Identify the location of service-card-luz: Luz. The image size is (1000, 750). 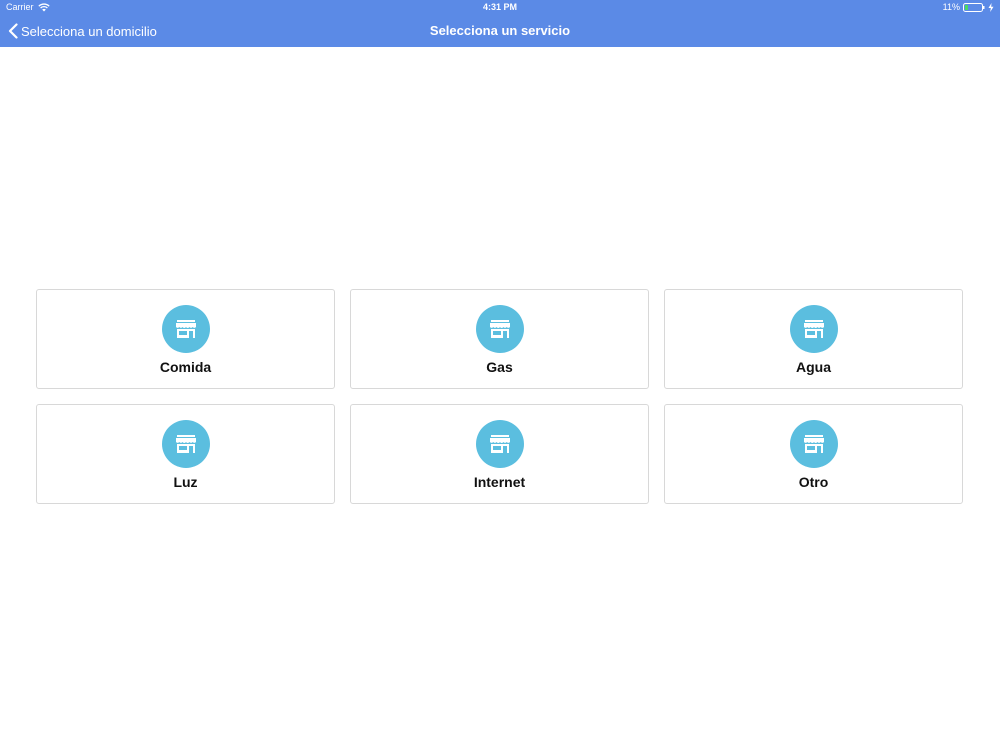
(185, 454).